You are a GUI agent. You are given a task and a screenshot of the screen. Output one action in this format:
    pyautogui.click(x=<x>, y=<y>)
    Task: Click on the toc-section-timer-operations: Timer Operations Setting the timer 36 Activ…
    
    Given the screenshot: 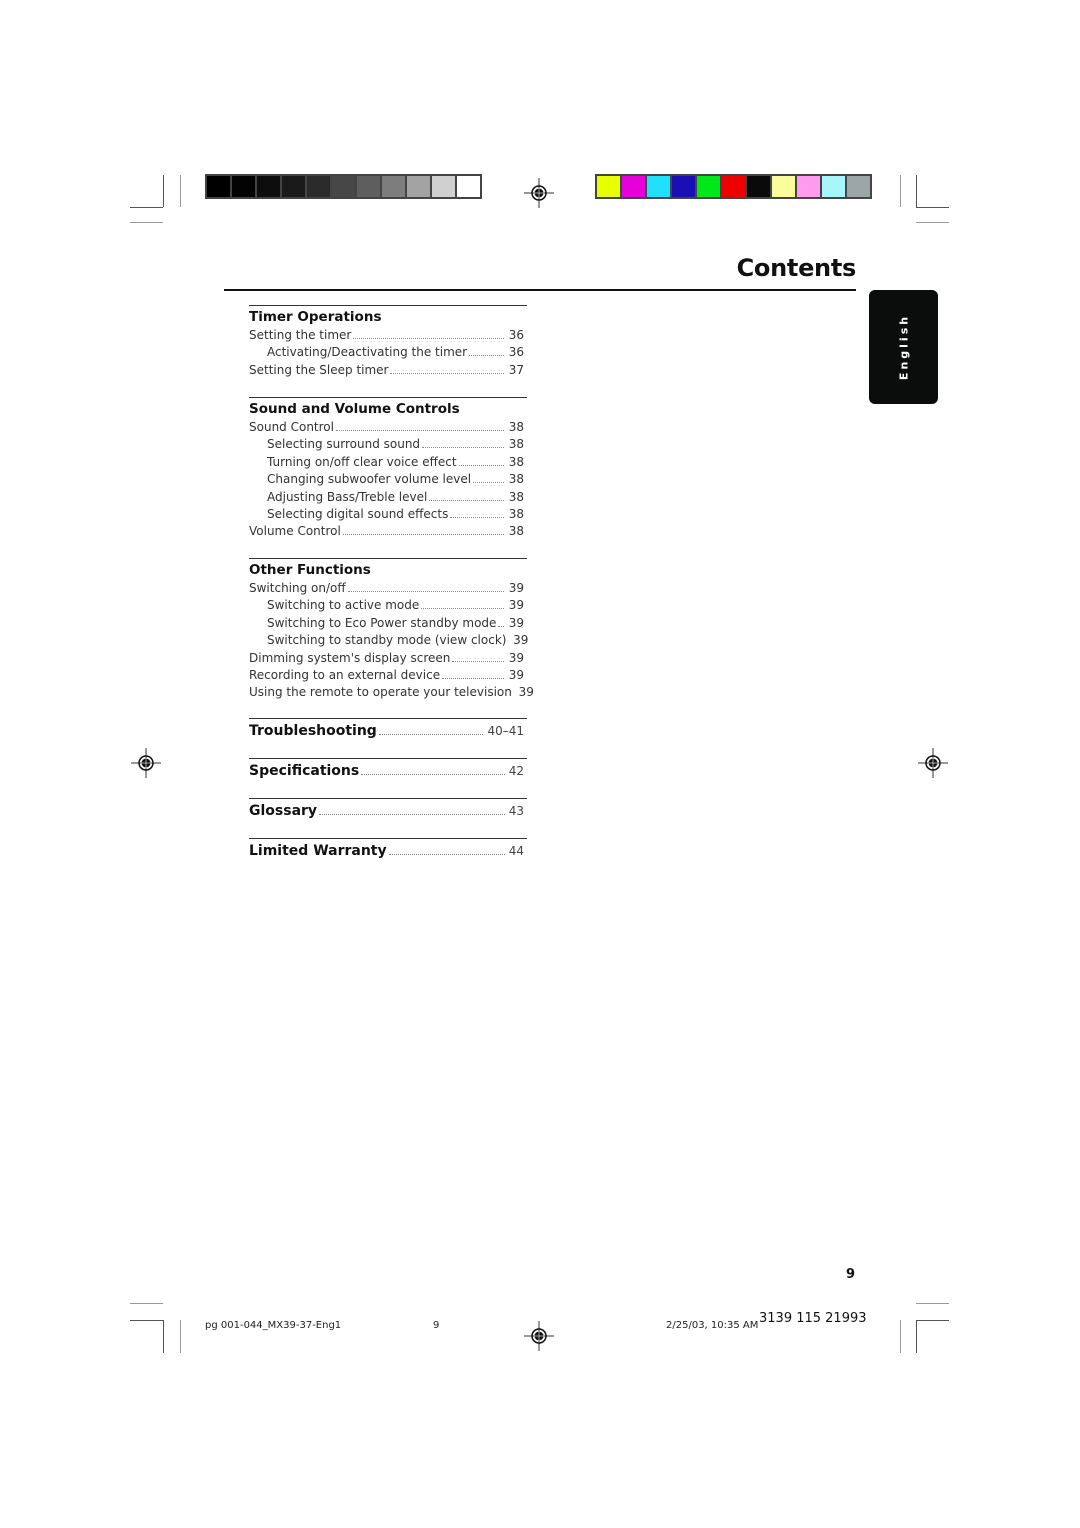 What is the action you would take?
    pyautogui.click(x=388, y=342)
    